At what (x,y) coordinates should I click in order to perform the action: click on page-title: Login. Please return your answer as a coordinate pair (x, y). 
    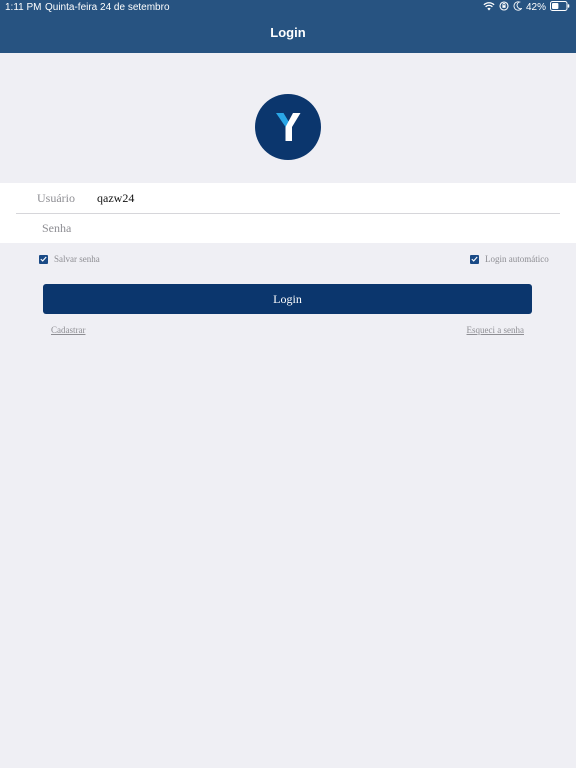
    Looking at the image, I should click on (288, 32).